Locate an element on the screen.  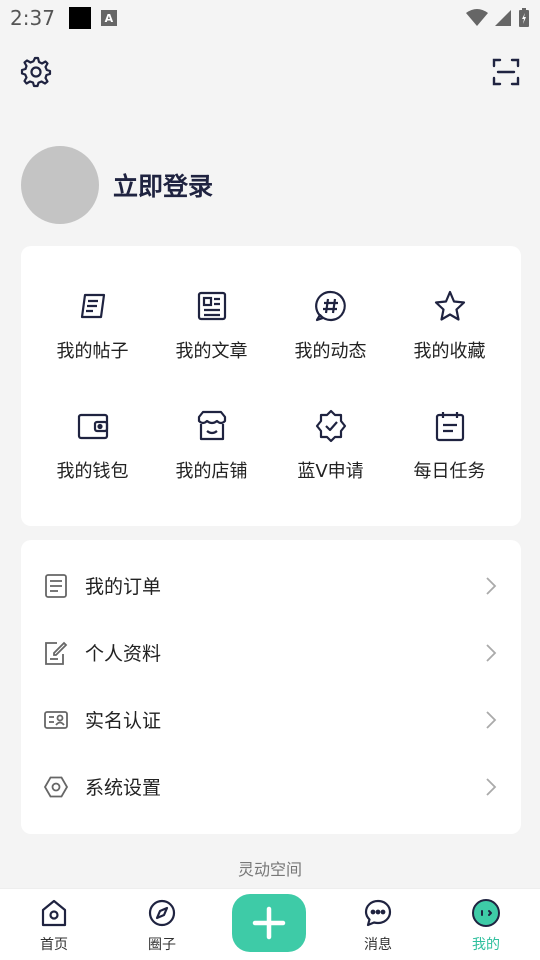
grid-item-my-activity: 我的动态 is located at coordinates (330, 326).